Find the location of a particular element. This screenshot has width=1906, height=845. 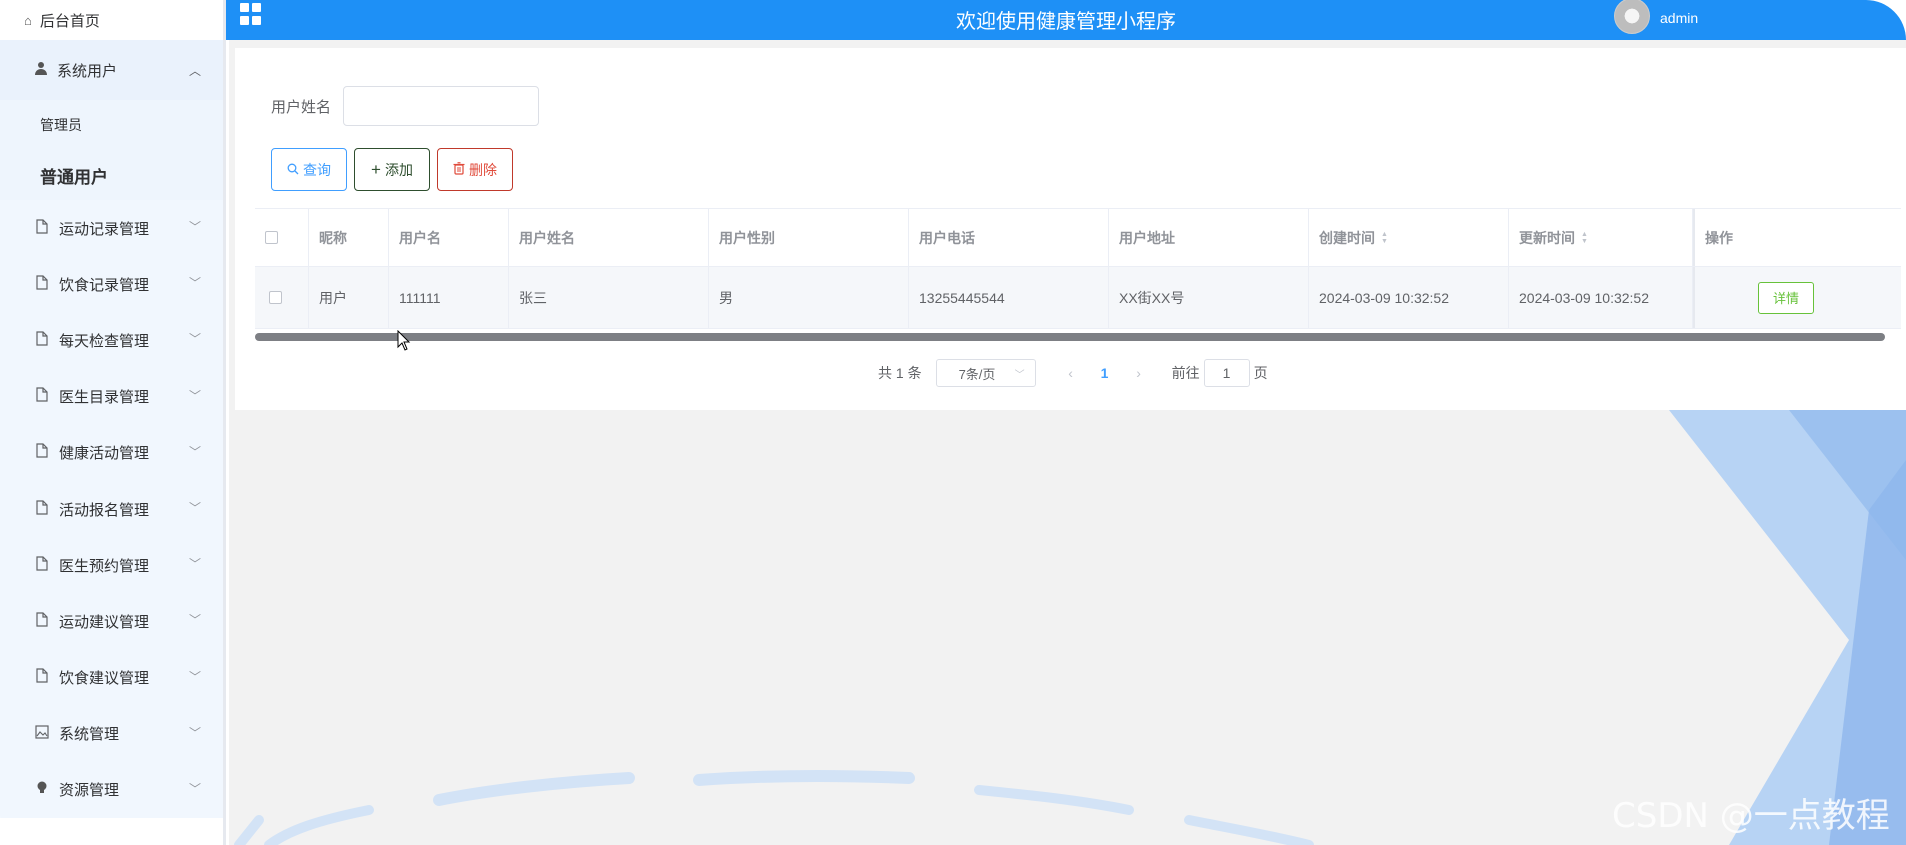

page-size-select: 7条/页 ﹀ is located at coordinates (985, 373).